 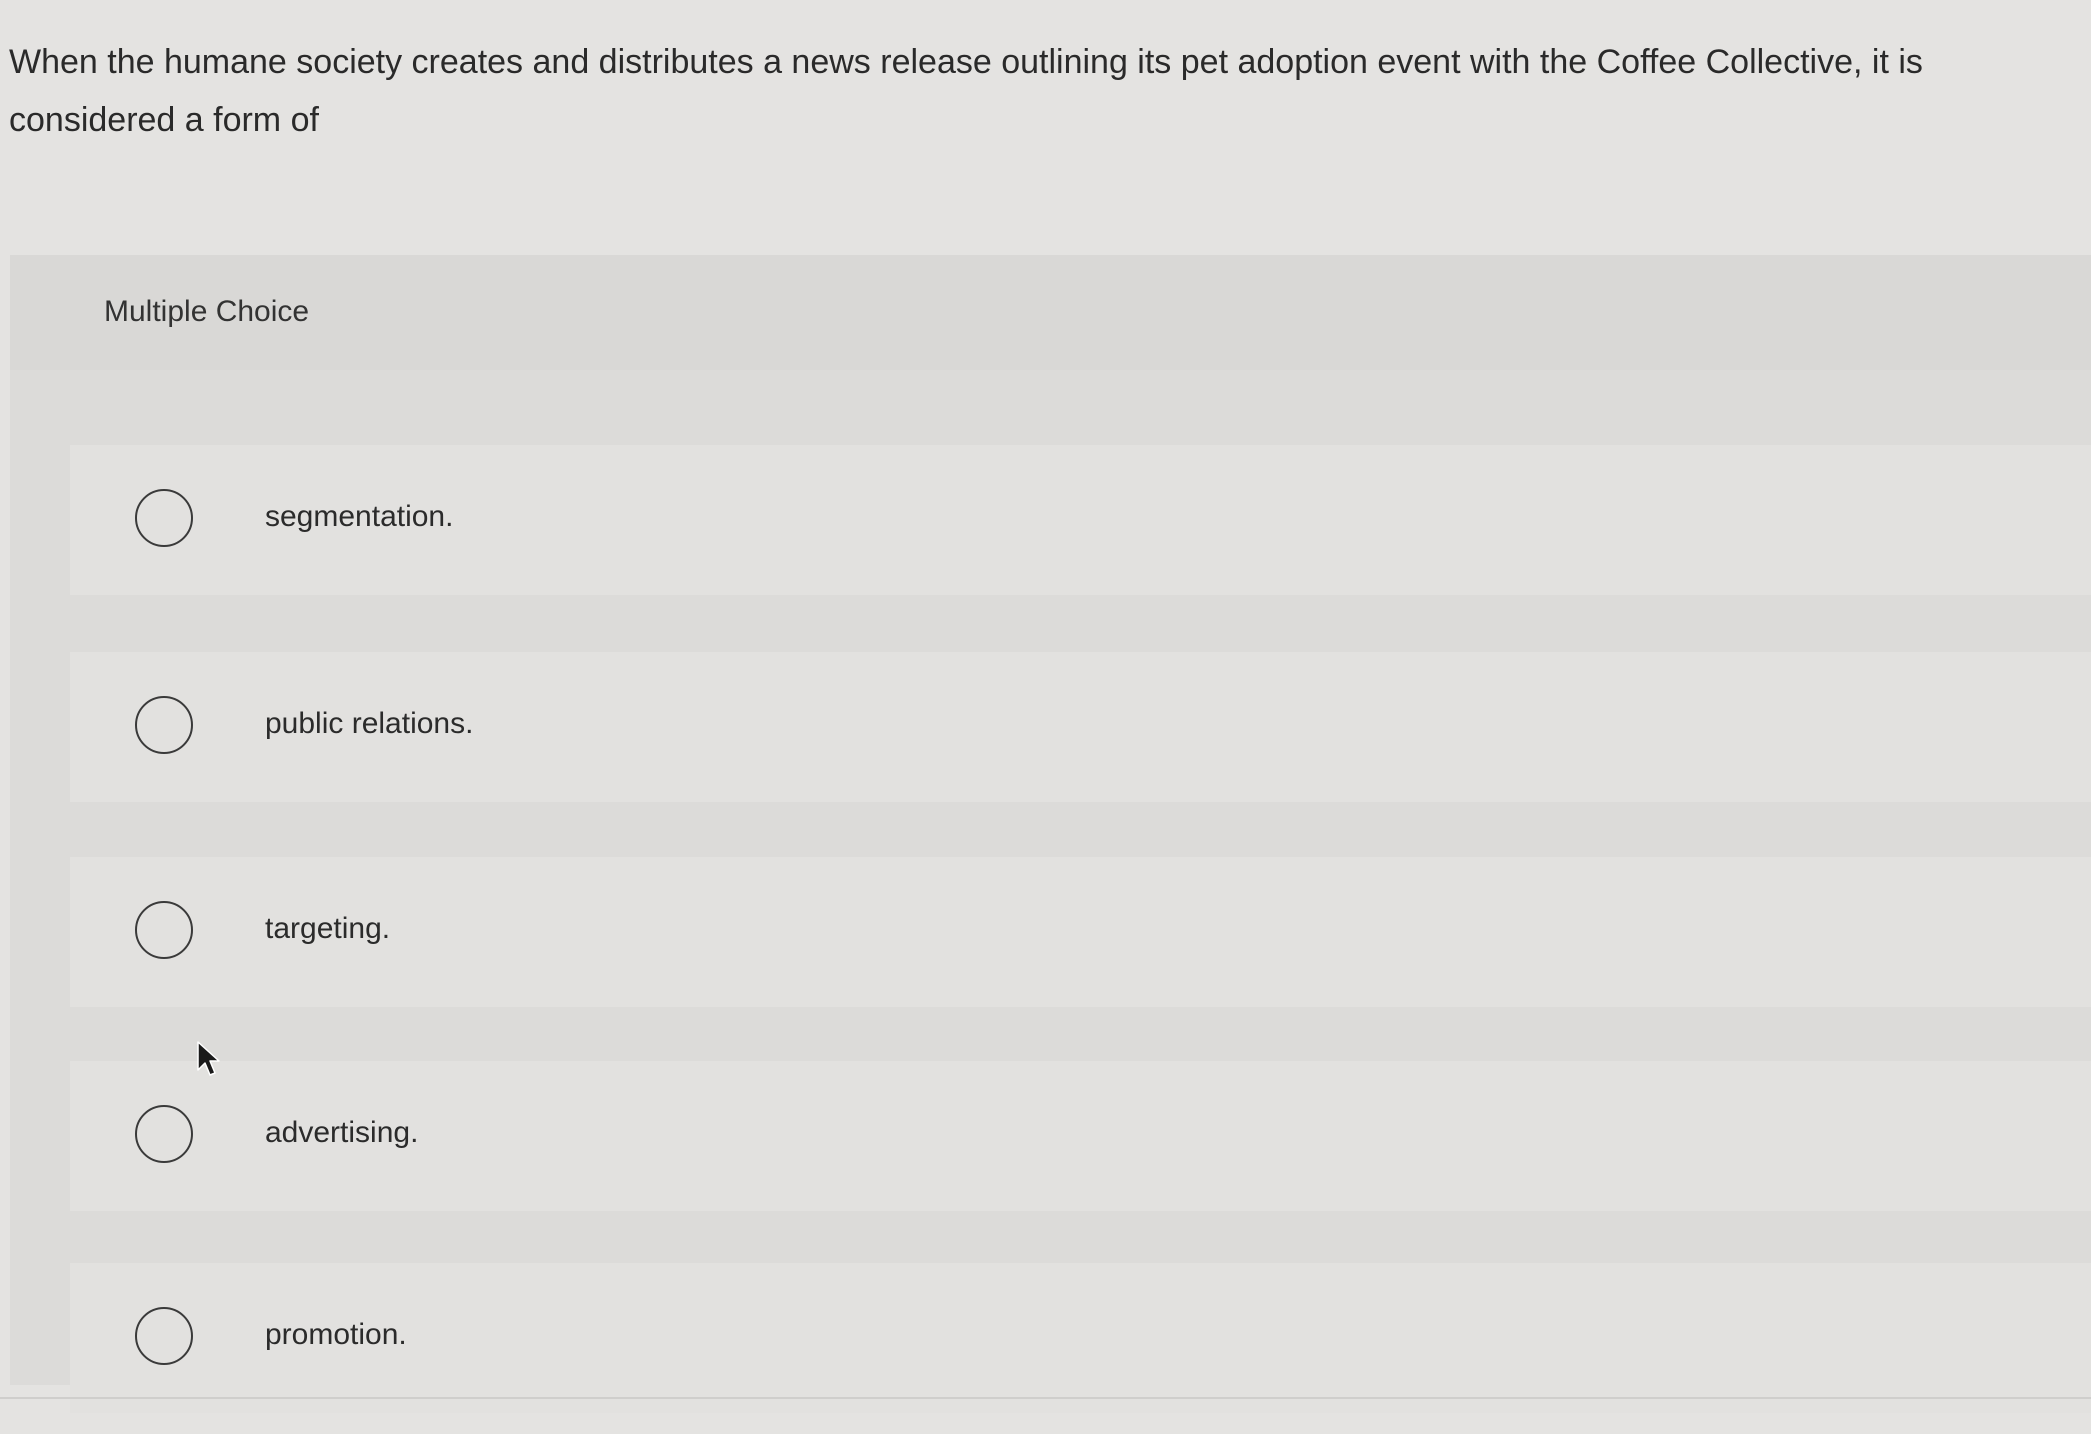 I want to click on option-label: public relations., so click(x=369, y=723).